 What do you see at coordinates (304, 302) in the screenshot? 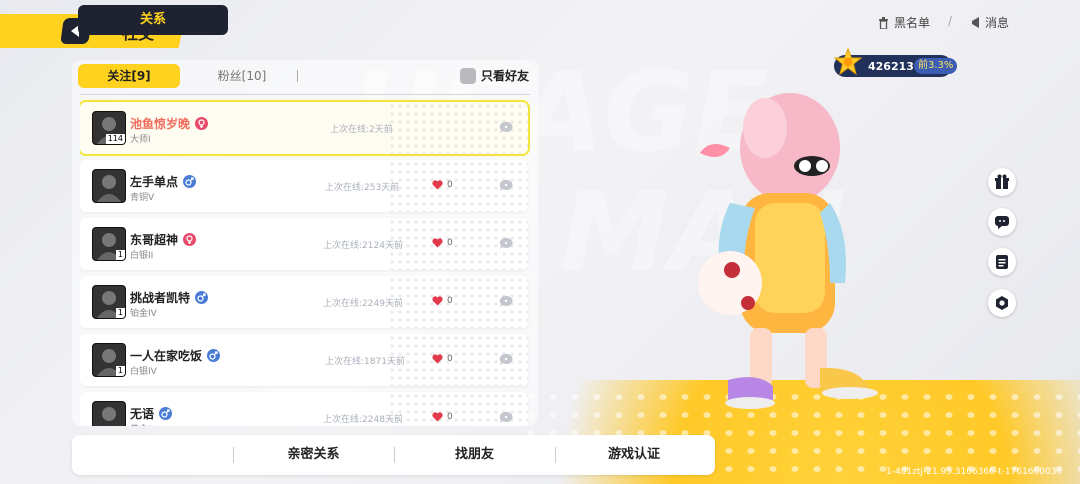
I see `friend-row: 1 挑战者凯特铂金IV 上次在线:2249天前 0` at bounding box center [304, 302].